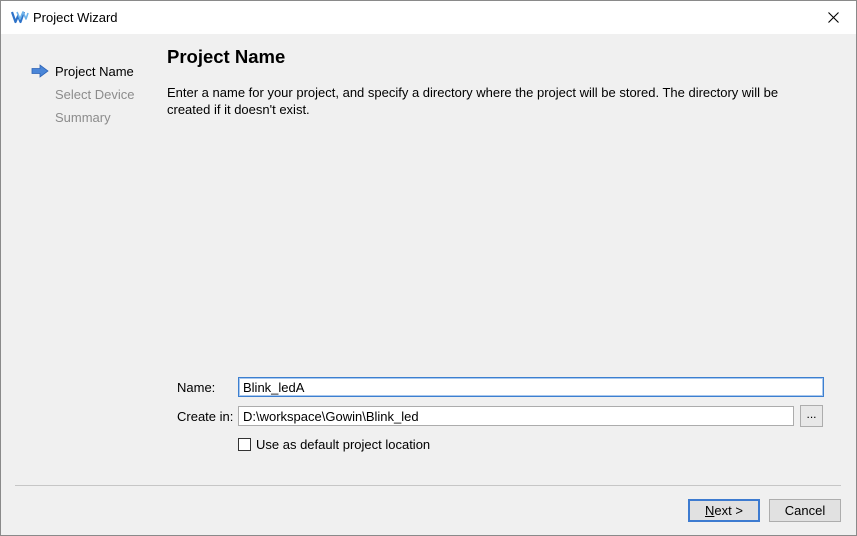  What do you see at coordinates (95, 94) in the screenshot?
I see `step-label: Select Device` at bounding box center [95, 94].